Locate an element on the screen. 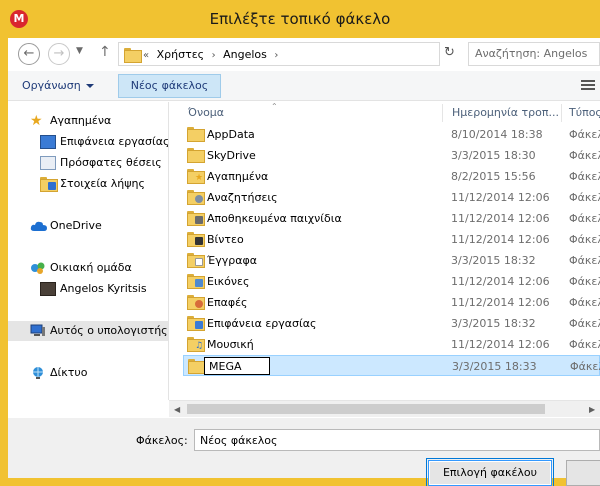 The height and width of the screenshot is (486, 600). list-item: AppData 8/10/2014 18:38 Φάκελ is located at coordinates (391, 134).